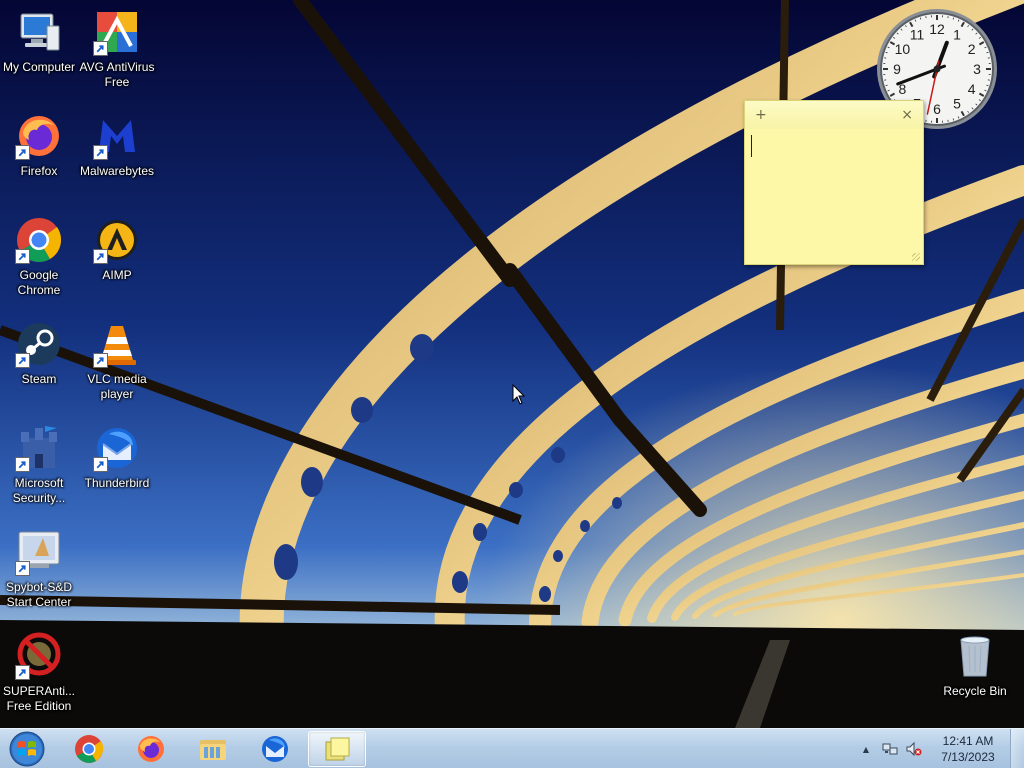  Describe the element at coordinates (957, 34) in the screenshot. I see `clock-numeral: 1` at that location.